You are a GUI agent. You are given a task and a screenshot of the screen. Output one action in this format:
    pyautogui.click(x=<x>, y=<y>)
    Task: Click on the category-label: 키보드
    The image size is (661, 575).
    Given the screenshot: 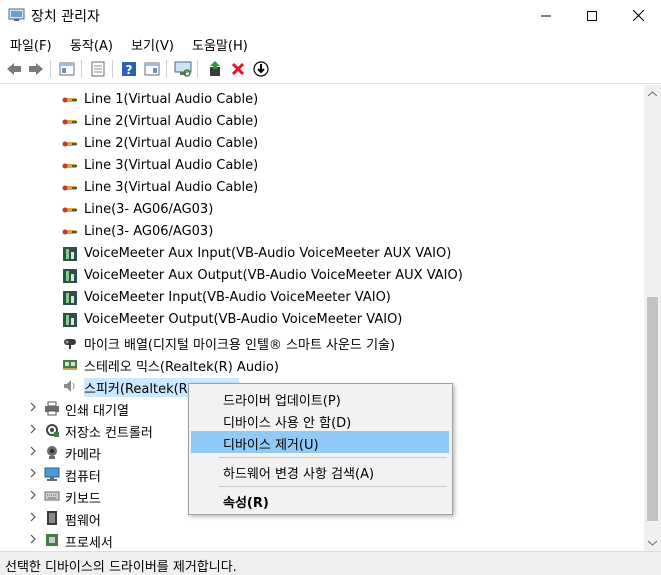 What is the action you would take?
    pyautogui.click(x=83, y=499)
    